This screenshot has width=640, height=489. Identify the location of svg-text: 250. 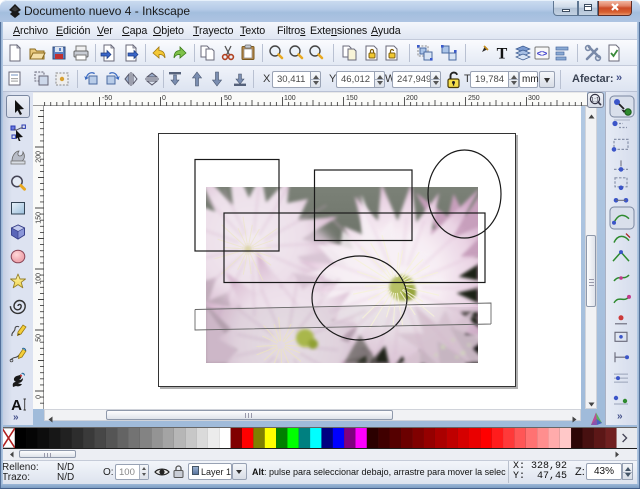
(474, 98).